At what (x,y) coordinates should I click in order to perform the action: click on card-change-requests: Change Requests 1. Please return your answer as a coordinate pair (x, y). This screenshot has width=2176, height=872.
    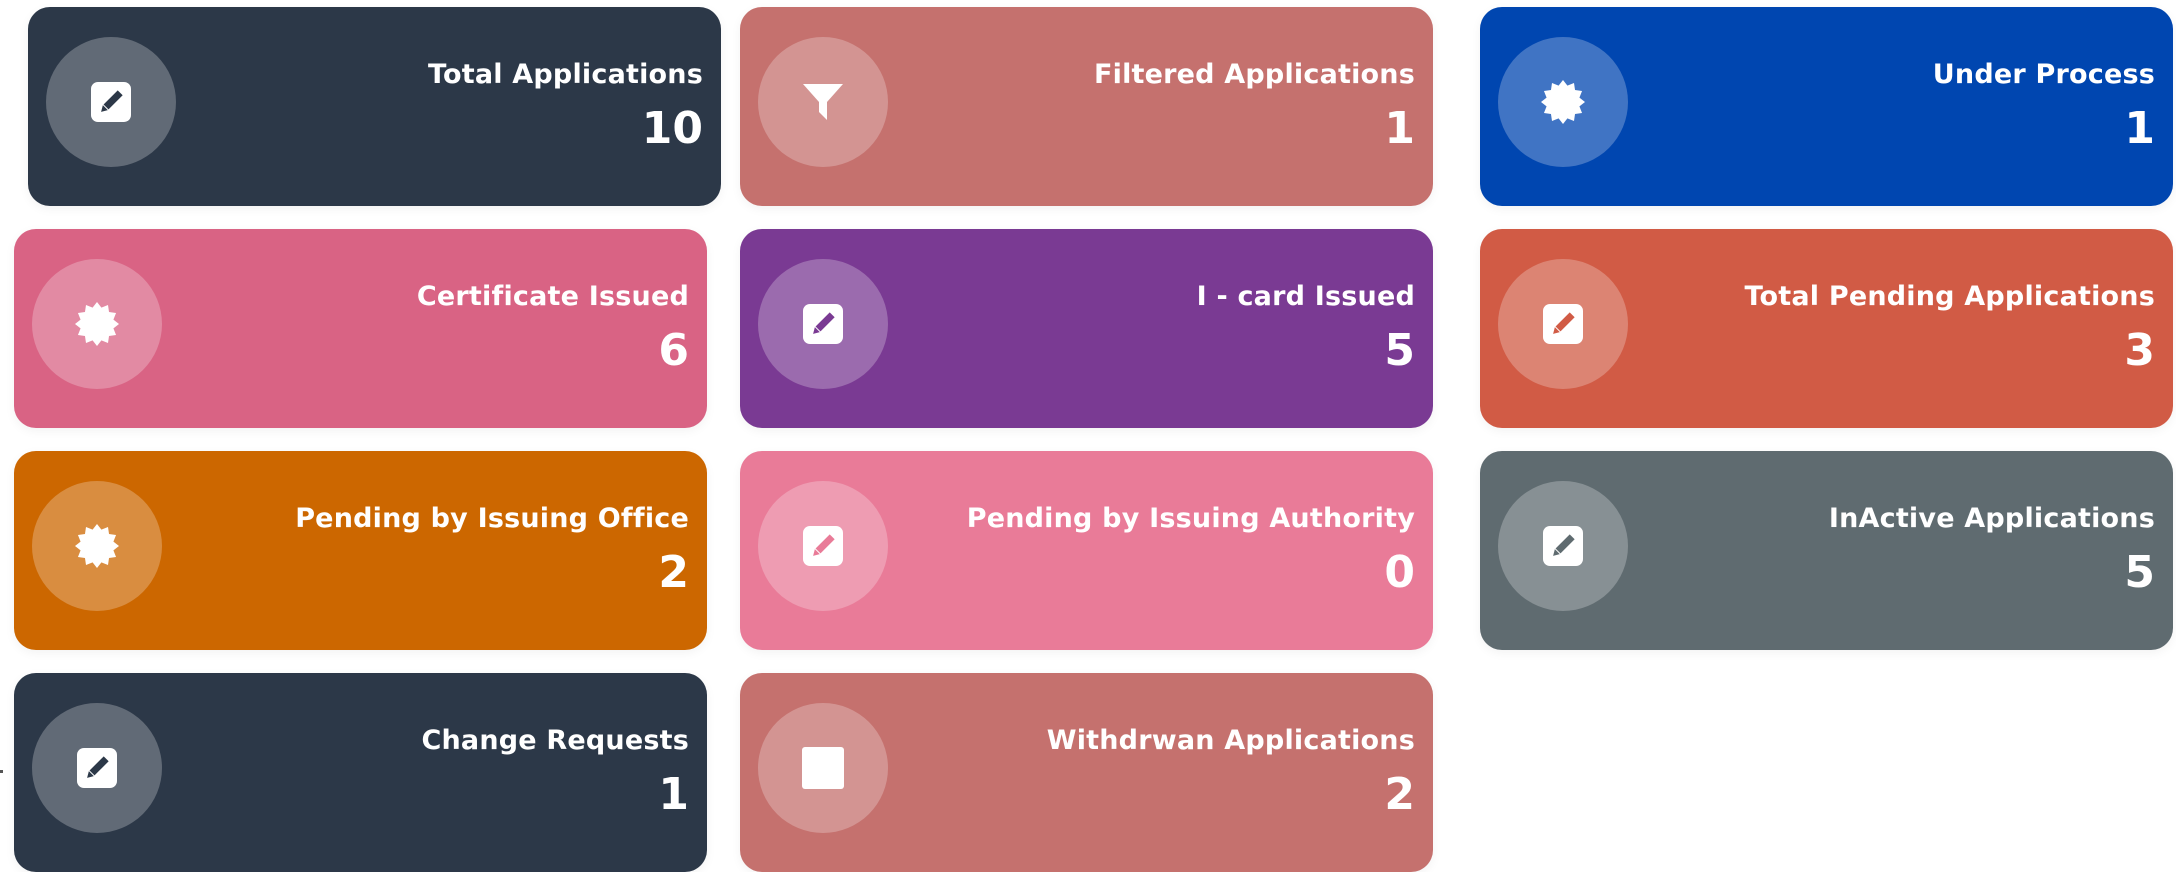
    Looking at the image, I should click on (360, 772).